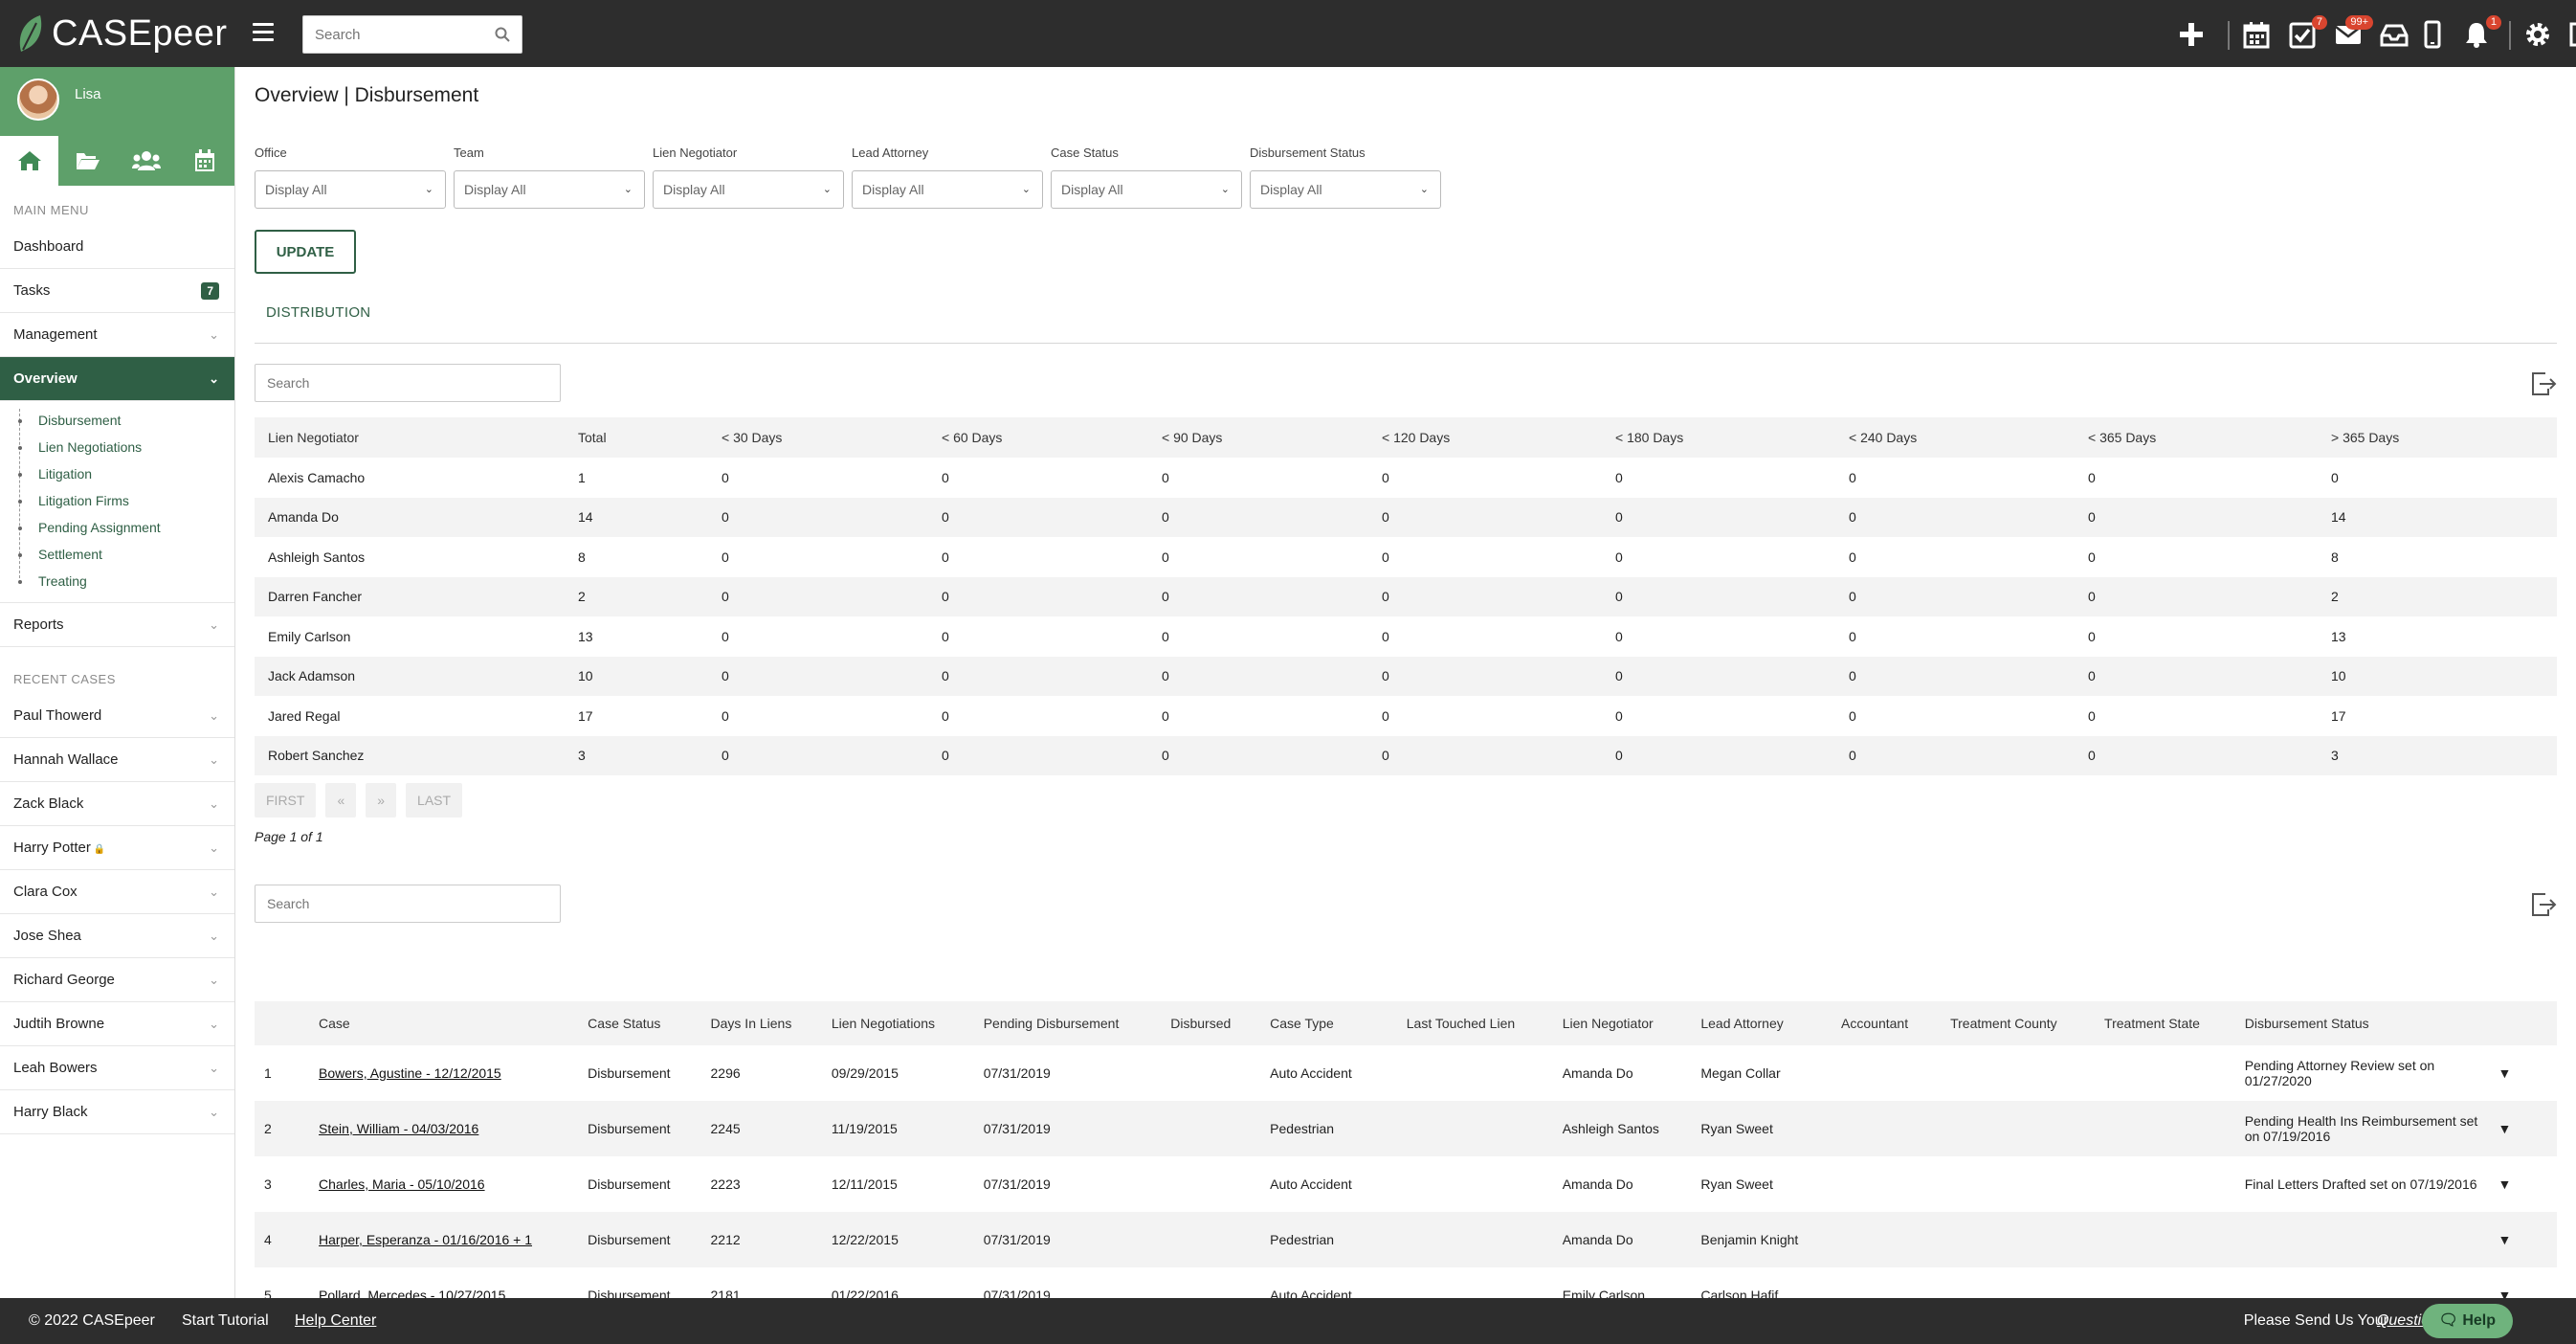 The width and height of the screenshot is (2576, 1344). I want to click on sidebar-item-tasks: Tasks 7, so click(117, 291).